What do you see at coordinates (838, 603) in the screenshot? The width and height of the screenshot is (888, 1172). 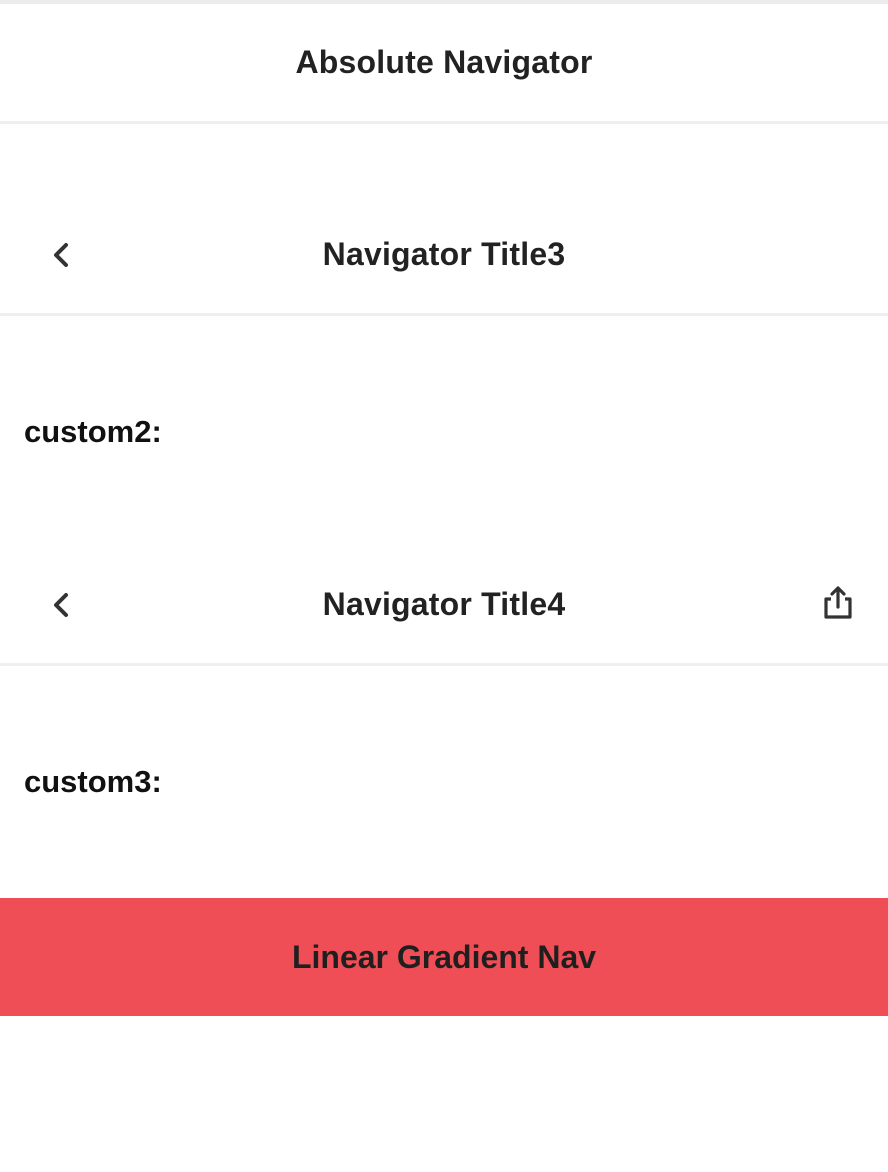 I see `share-icon` at bounding box center [838, 603].